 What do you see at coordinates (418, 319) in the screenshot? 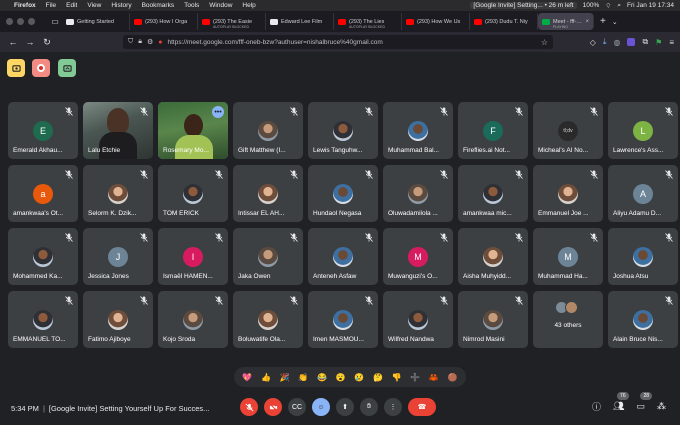
I see `participant-tile: Wilfred Nandwa` at bounding box center [418, 319].